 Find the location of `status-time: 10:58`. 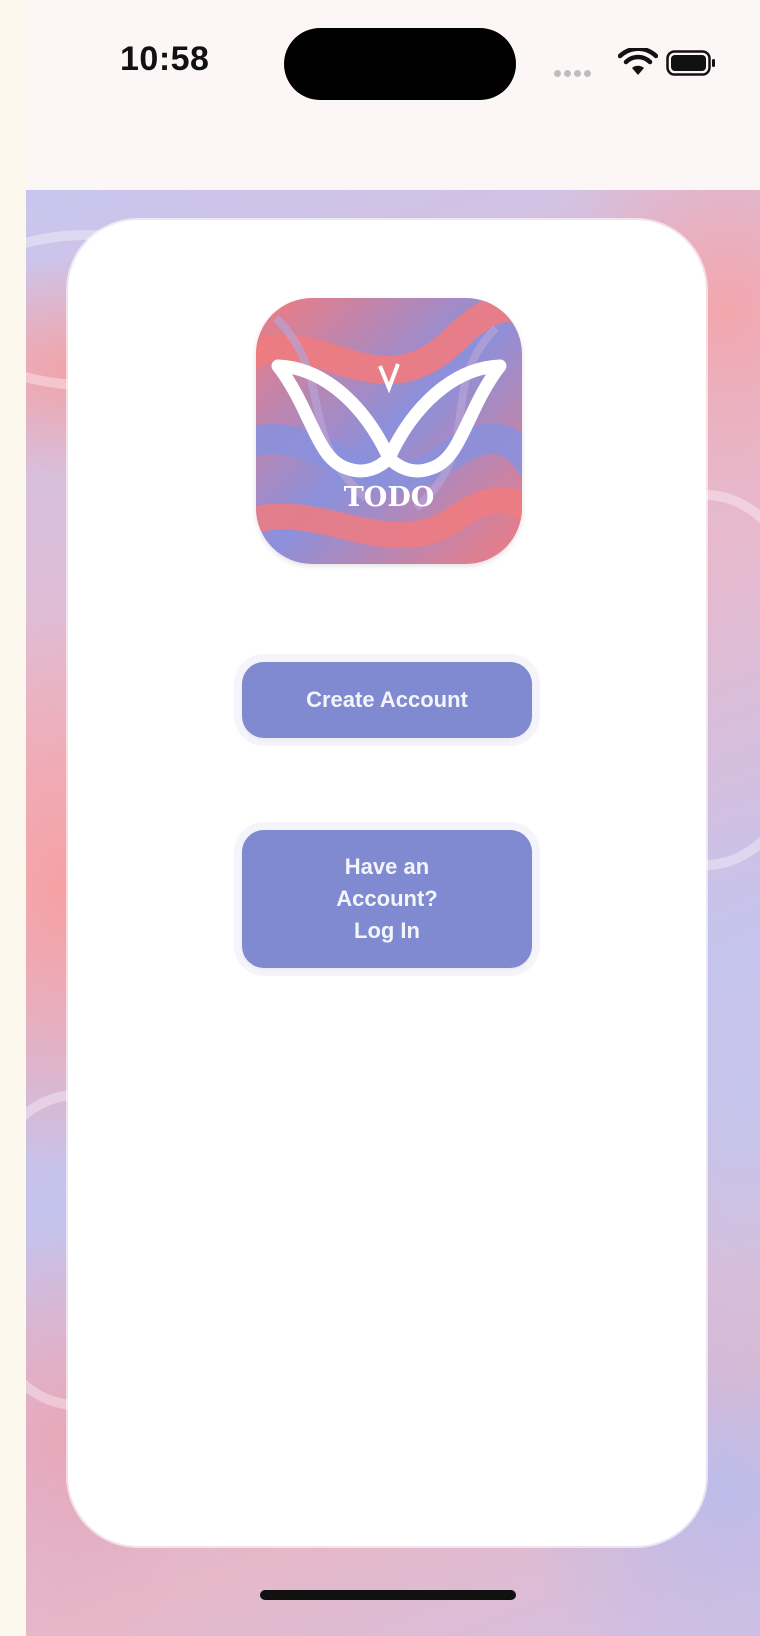

status-time: 10:58 is located at coordinates (165, 59).